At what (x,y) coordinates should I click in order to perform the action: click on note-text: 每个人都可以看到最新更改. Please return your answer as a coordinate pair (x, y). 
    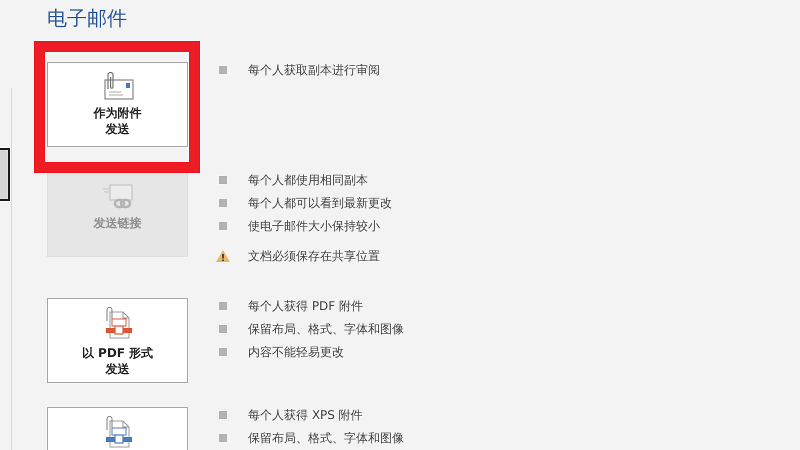
    Looking at the image, I should click on (320, 203).